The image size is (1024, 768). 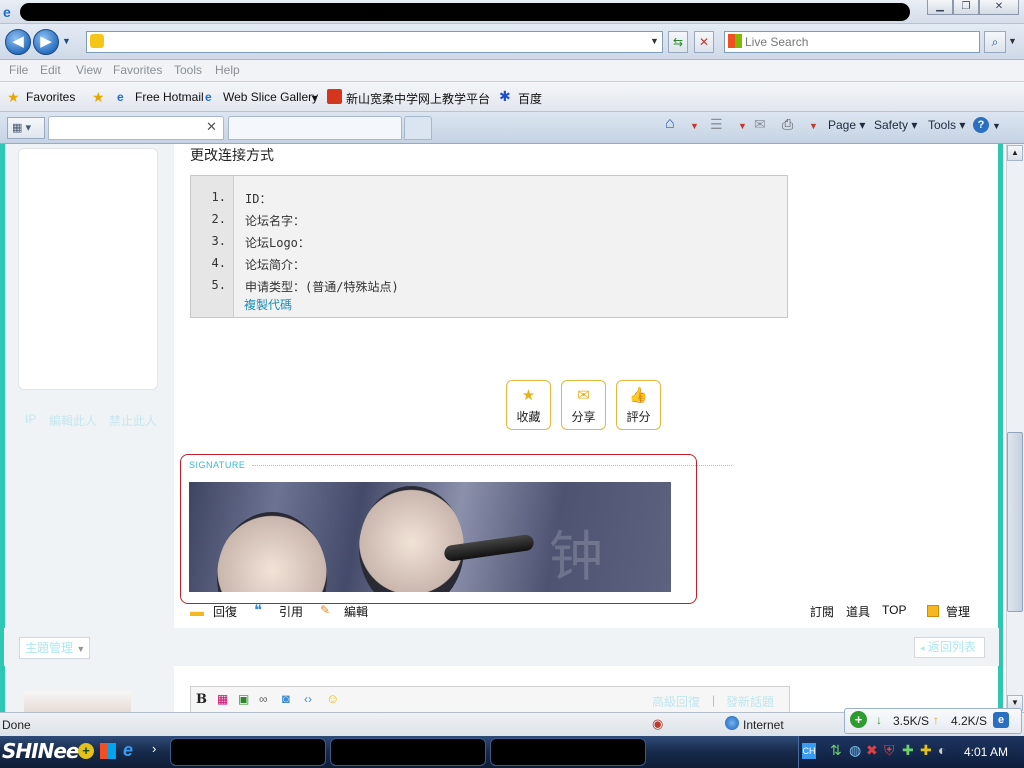 What do you see at coordinates (30, 419) in the screenshot?
I see `ip-link: IP` at bounding box center [30, 419].